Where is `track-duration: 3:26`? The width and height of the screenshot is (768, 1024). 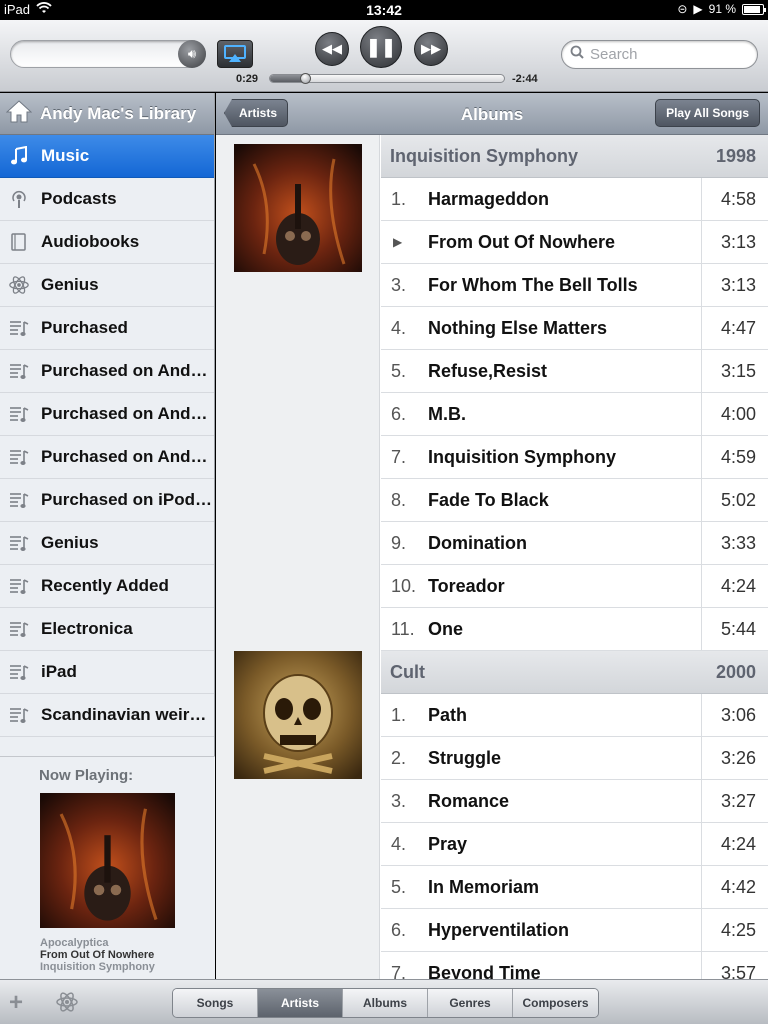
track-duration: 3:26 is located at coordinates (734, 758).